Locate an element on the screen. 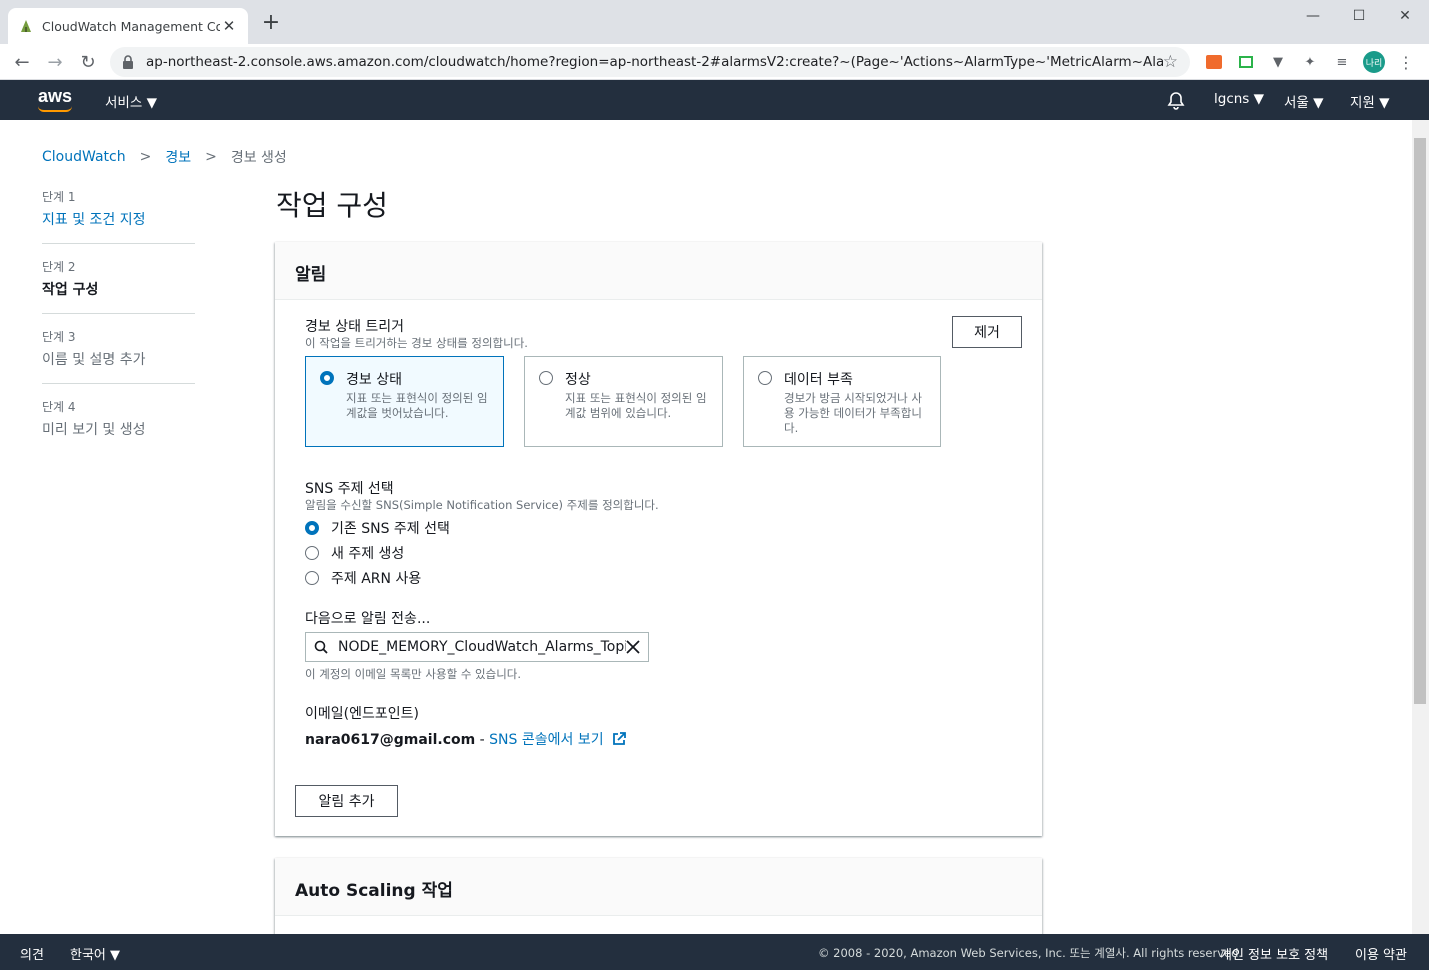 This screenshot has height=970, width=1429. breadcrumb-alarms: 경보 is located at coordinates (178, 157).